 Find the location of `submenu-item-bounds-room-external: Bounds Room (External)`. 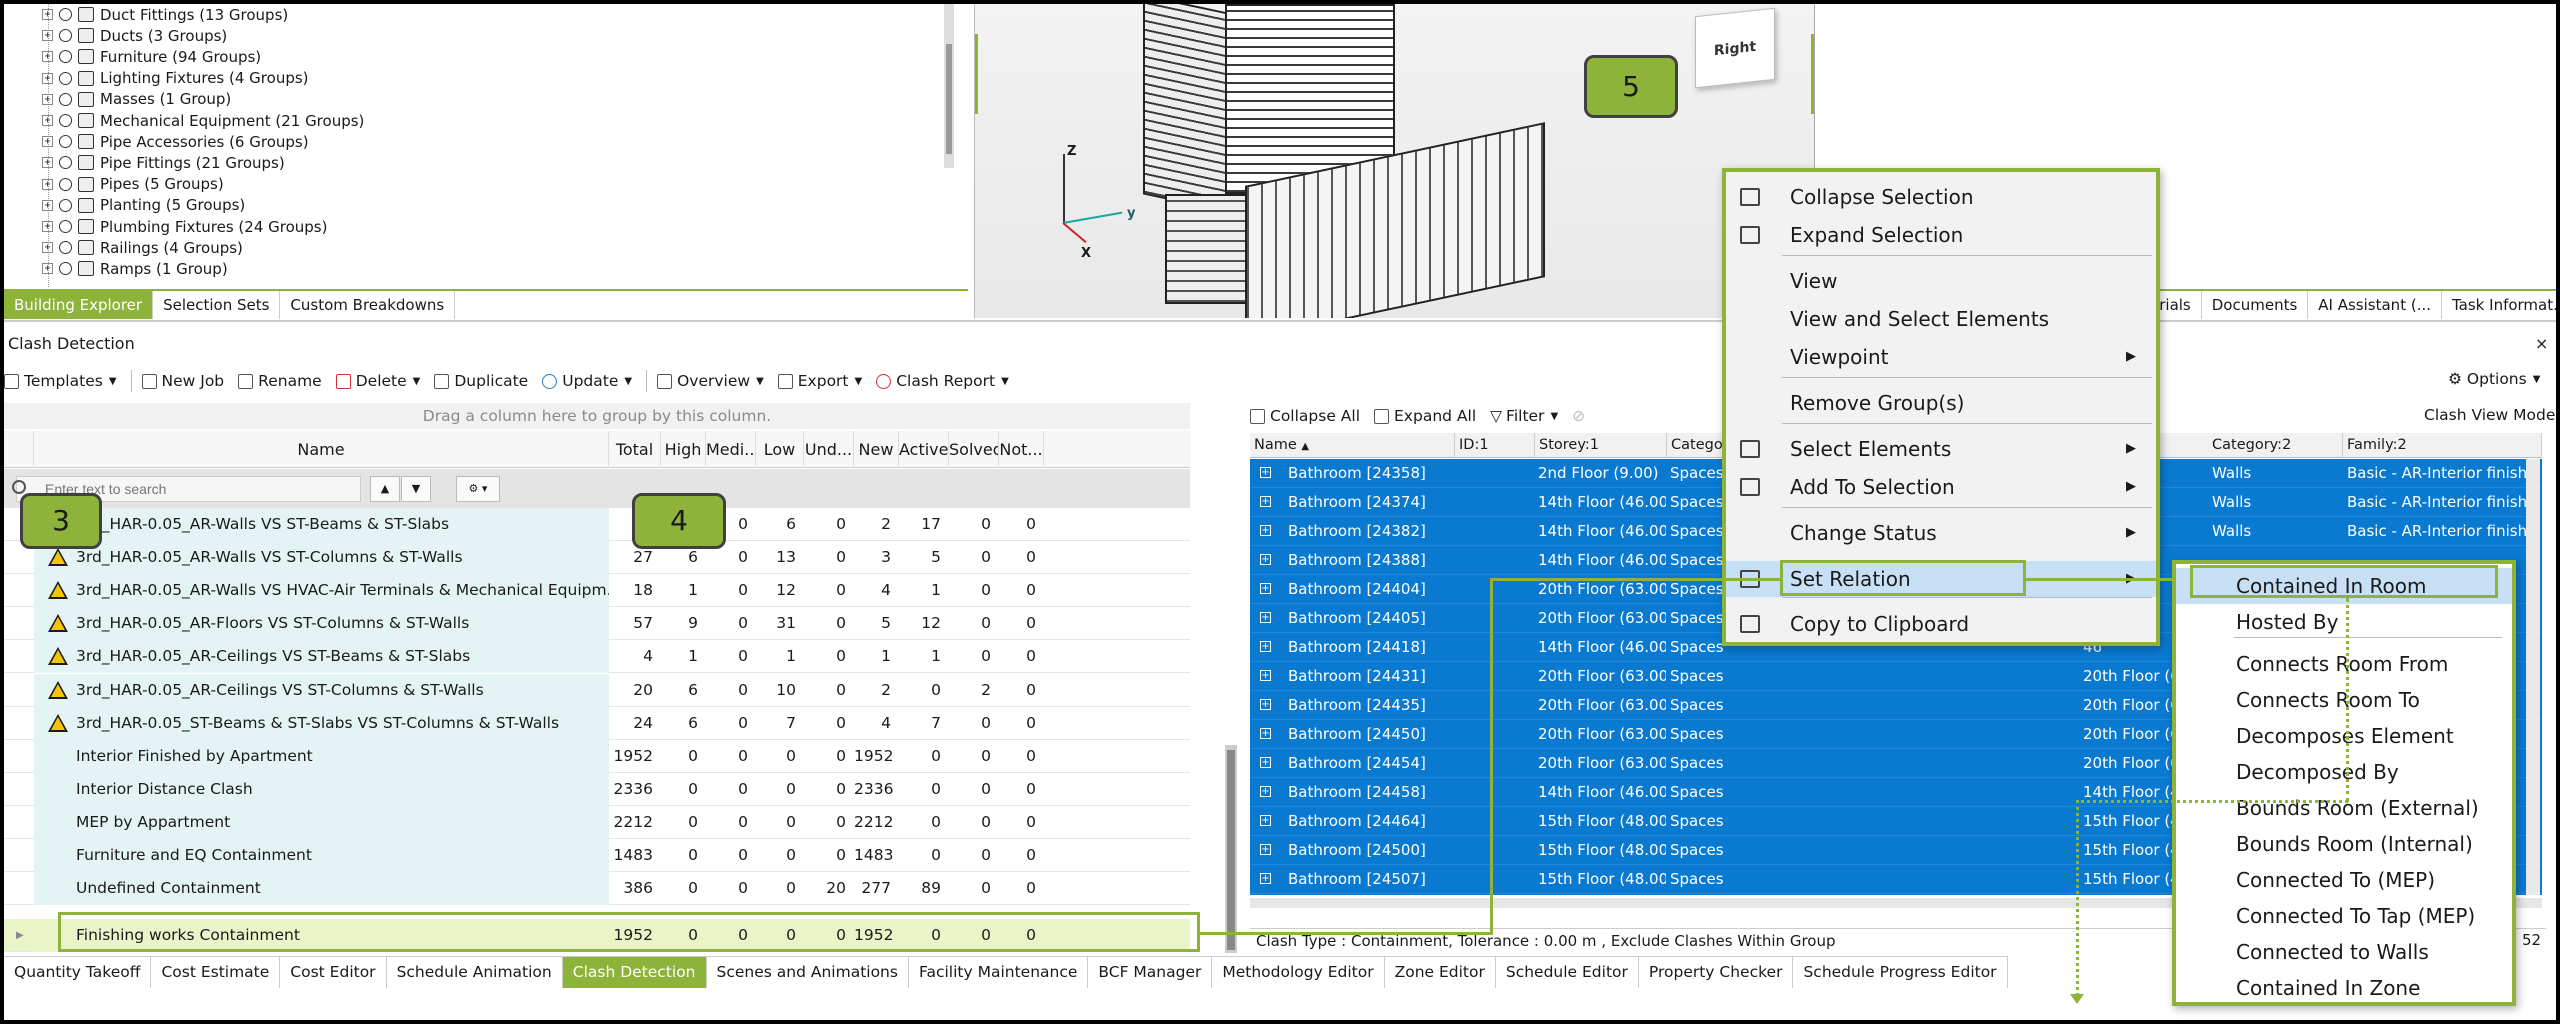

submenu-item-bounds-room-external: Bounds Room (External) is located at coordinates (2344, 808).